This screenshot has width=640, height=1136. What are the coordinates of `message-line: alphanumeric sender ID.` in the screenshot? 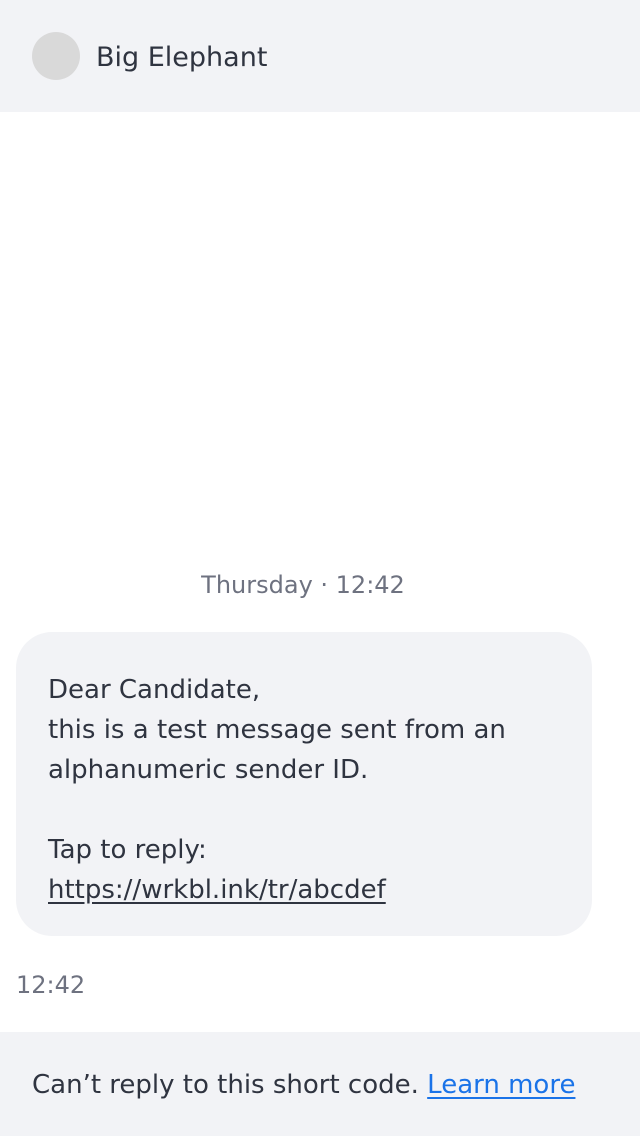 It's located at (208, 770).